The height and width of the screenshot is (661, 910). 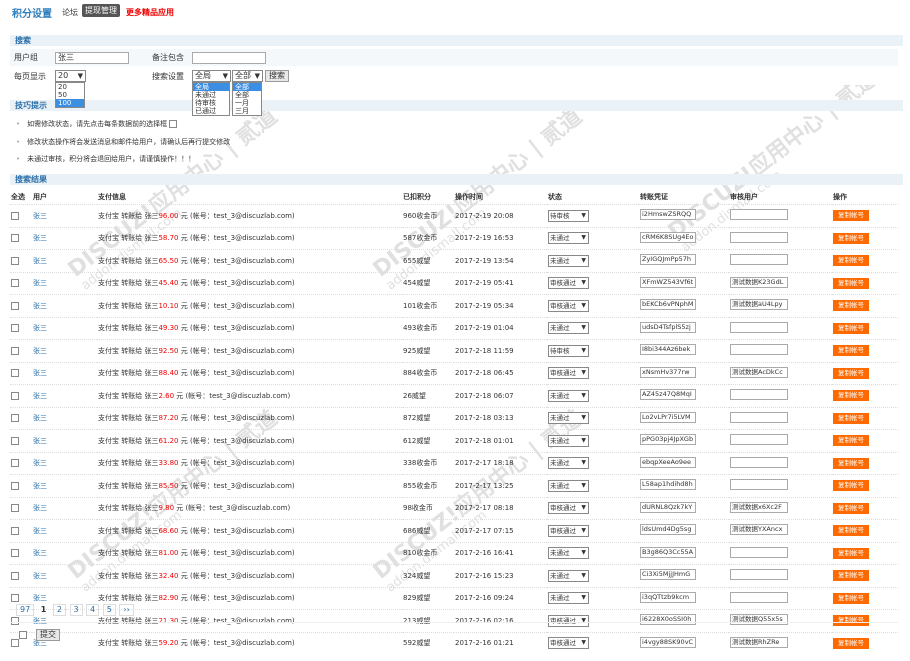 I want to click on voucher-input: pPG03pj4JpXGb, so click(x=668, y=440).